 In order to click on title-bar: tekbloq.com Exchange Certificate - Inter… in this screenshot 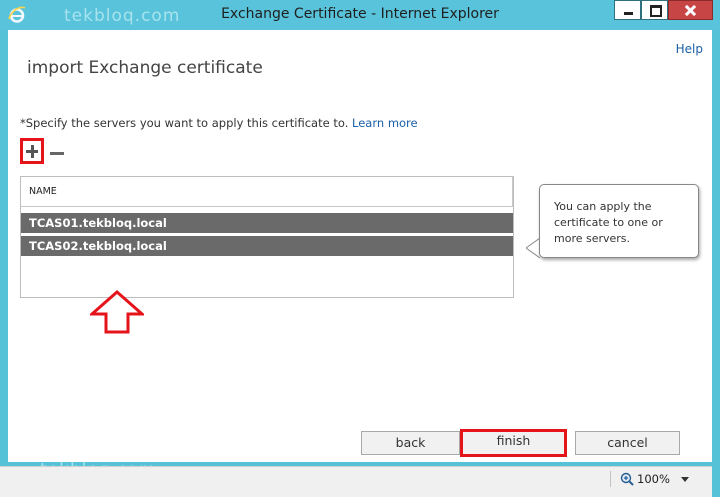, I will do `click(360, 15)`.